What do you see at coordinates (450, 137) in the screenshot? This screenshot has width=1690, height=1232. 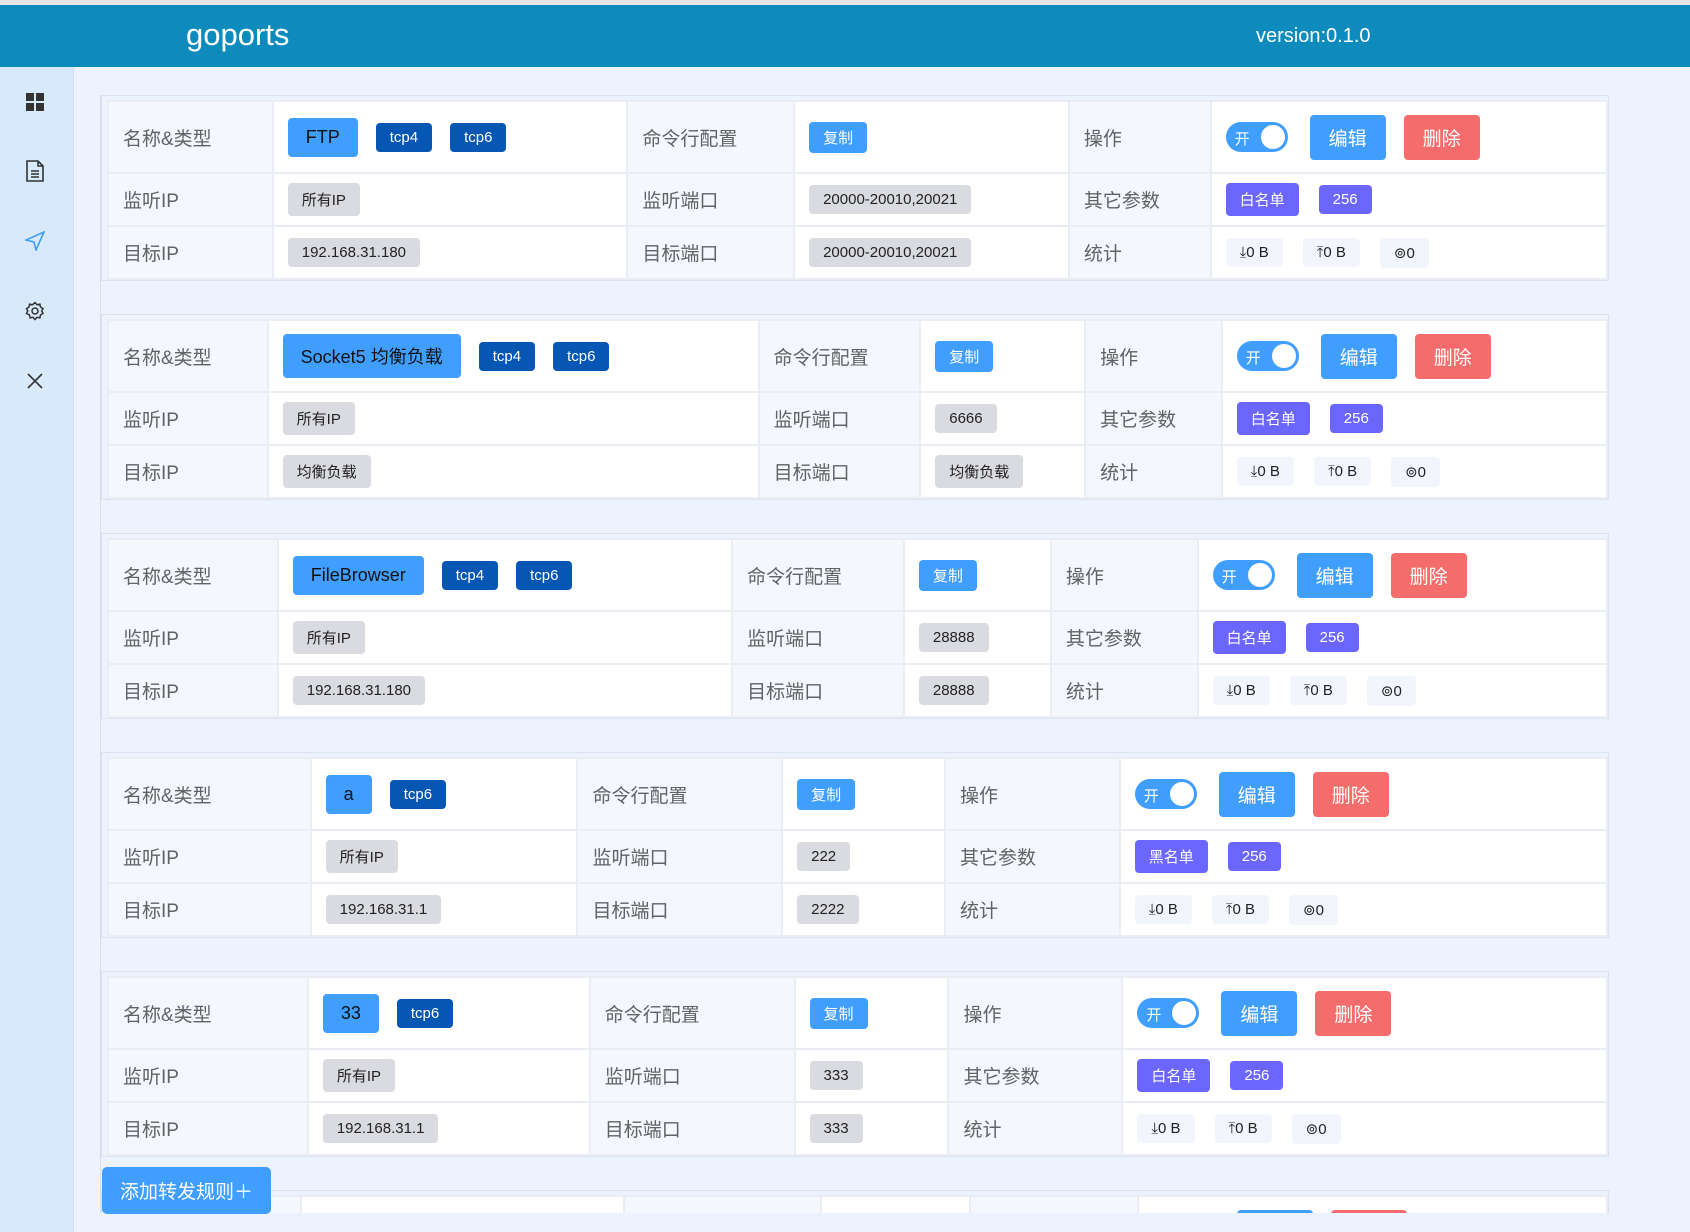 I see `name-type-cell: FTP tcp4 tcp6` at bounding box center [450, 137].